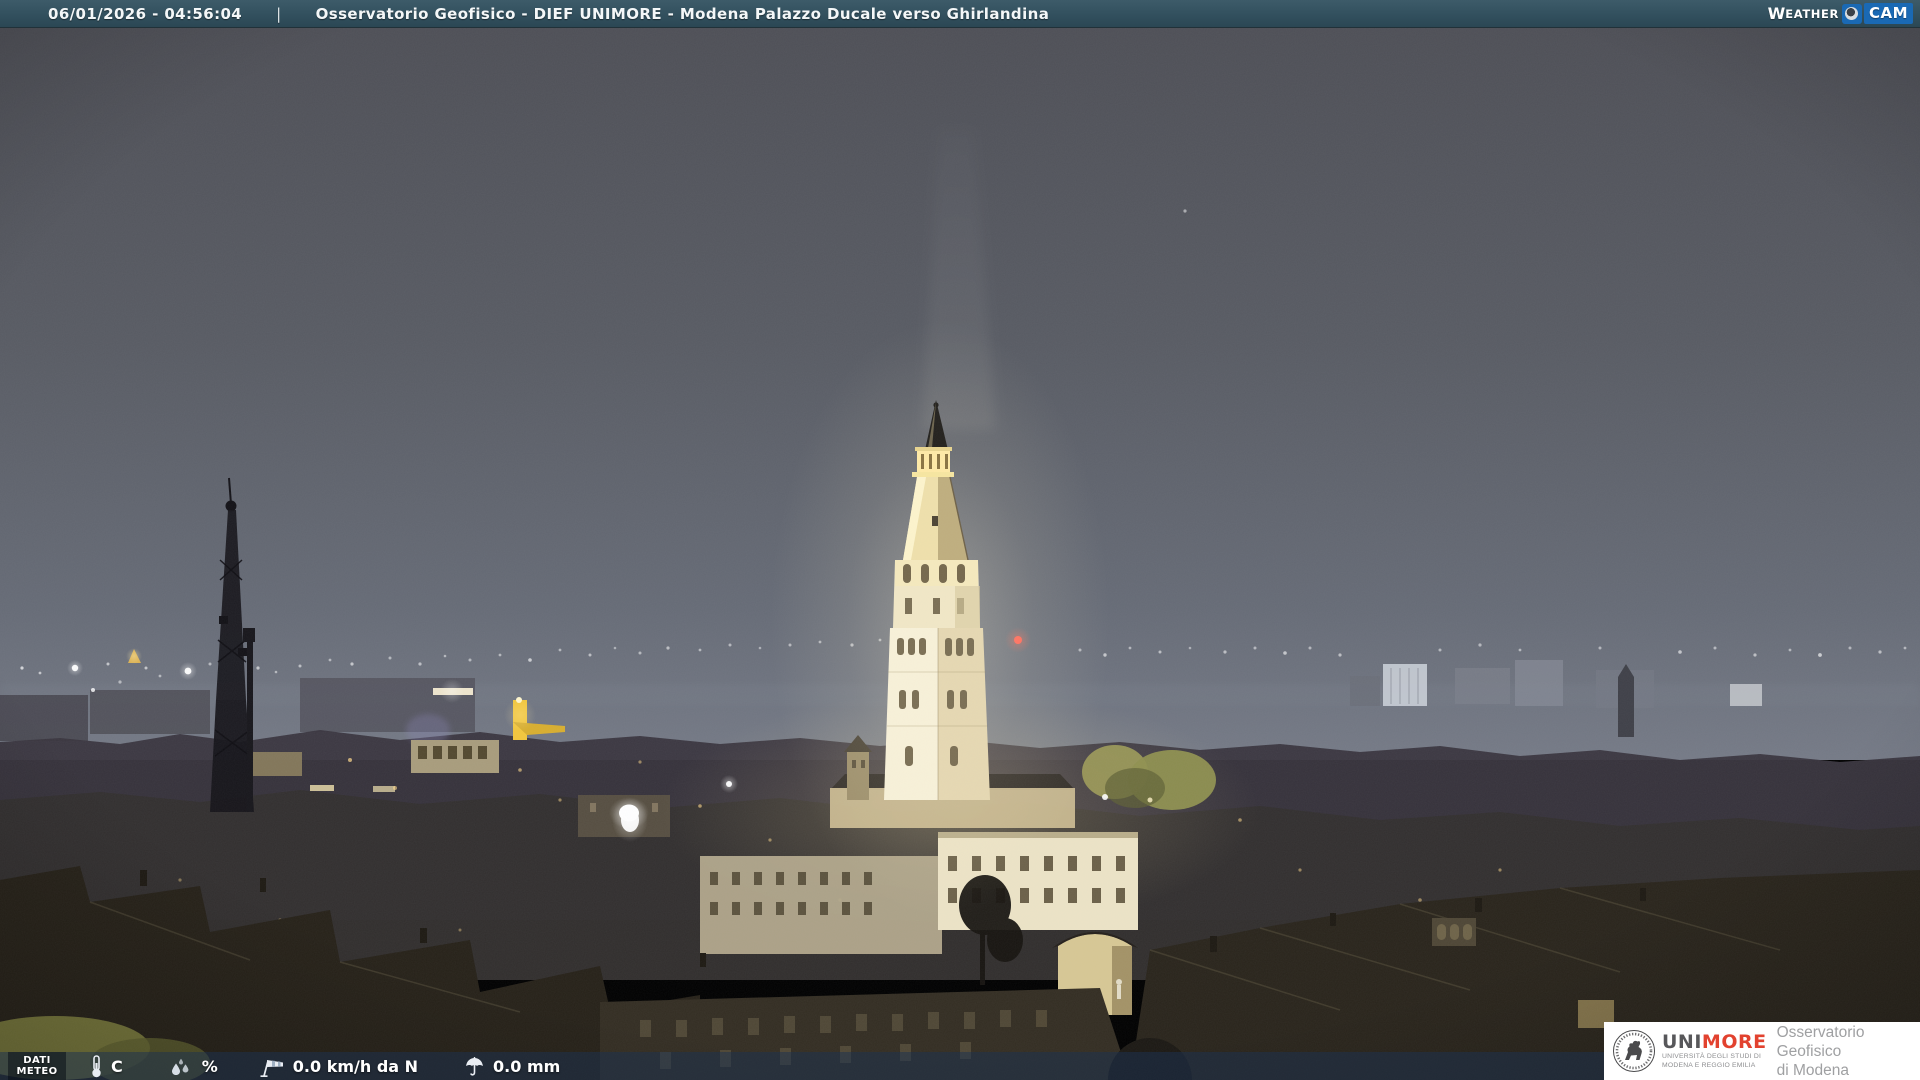 This screenshot has width=1920, height=1080. Describe the element at coordinates (355, 1066) in the screenshot. I see `wind-value: 0.0 km/h da N` at that location.